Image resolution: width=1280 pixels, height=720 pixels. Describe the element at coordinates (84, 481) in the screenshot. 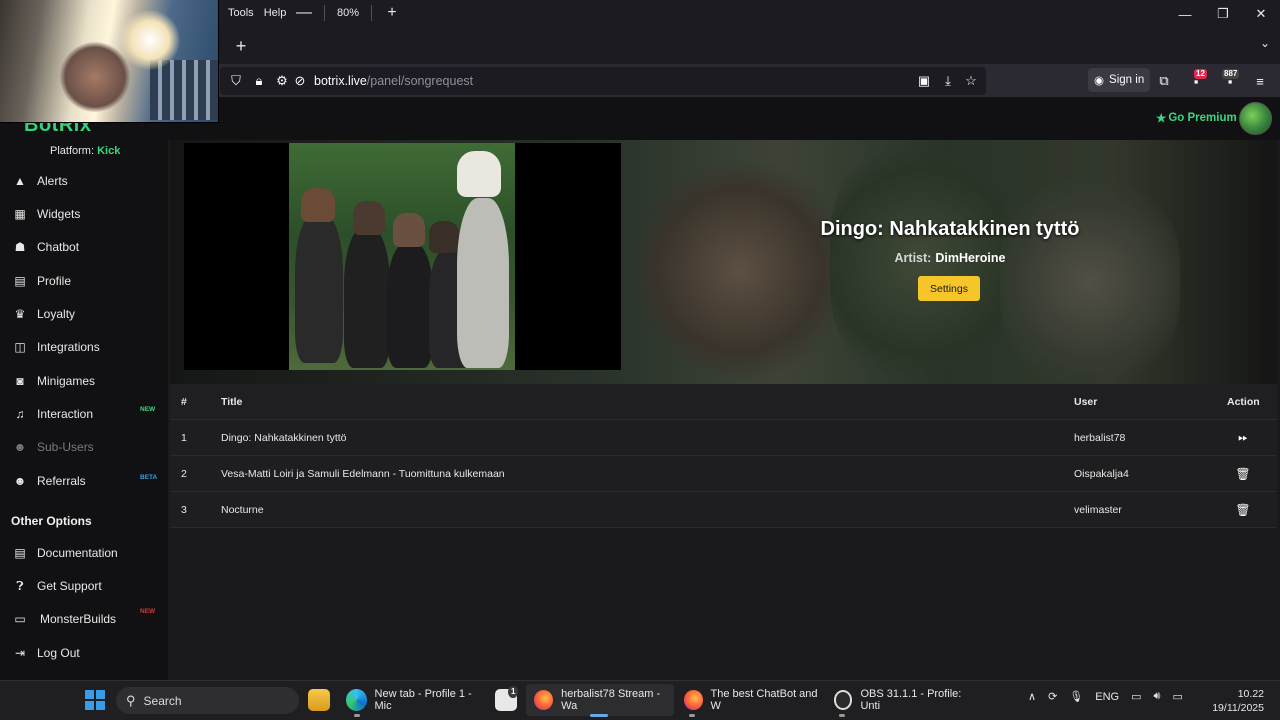

I see `sidebar-item-referrals: ☻ Referrals BETA` at that location.